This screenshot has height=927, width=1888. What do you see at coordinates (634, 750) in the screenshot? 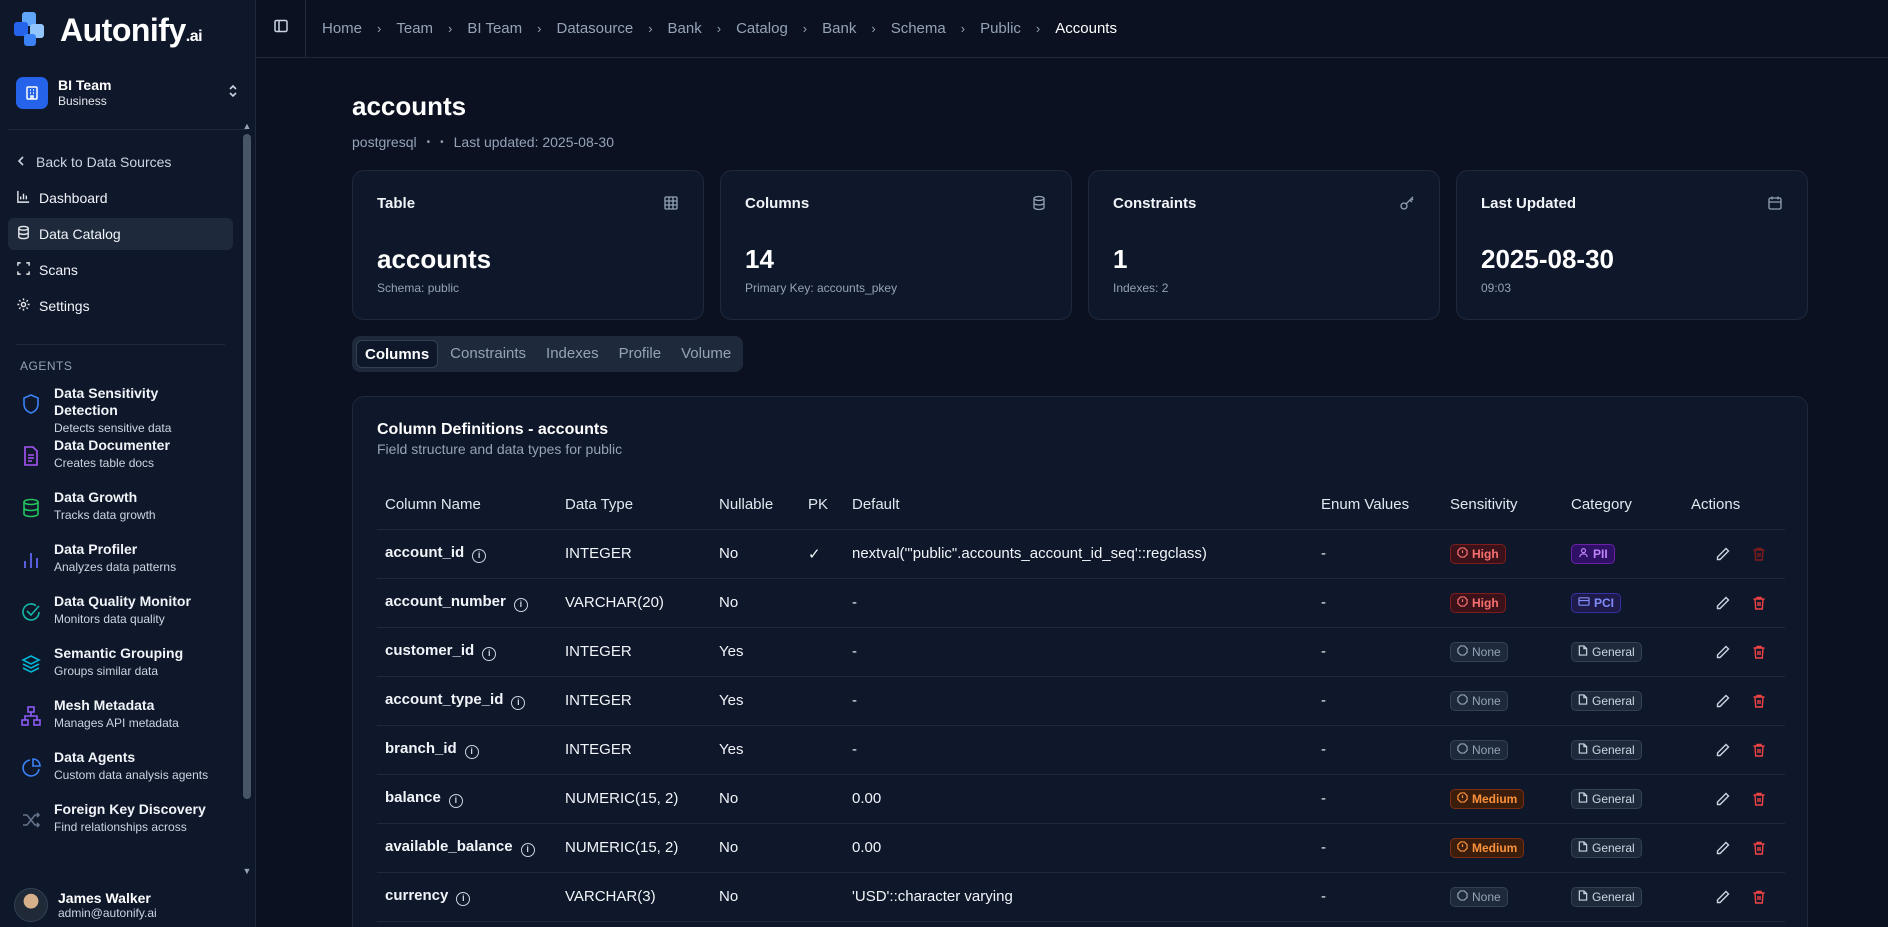
I see `data-type: INTEGER` at bounding box center [634, 750].